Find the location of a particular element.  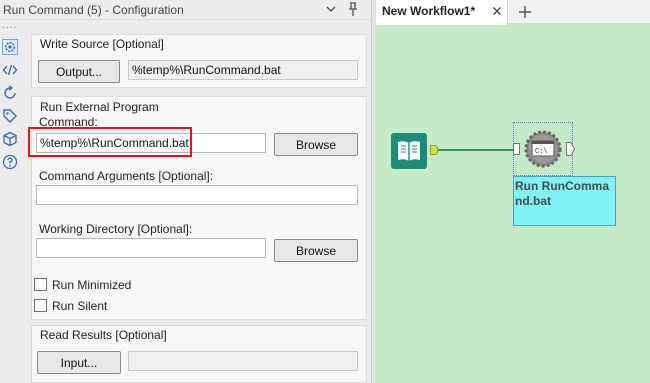

run-command-tool: C:\ is located at coordinates (543, 149).